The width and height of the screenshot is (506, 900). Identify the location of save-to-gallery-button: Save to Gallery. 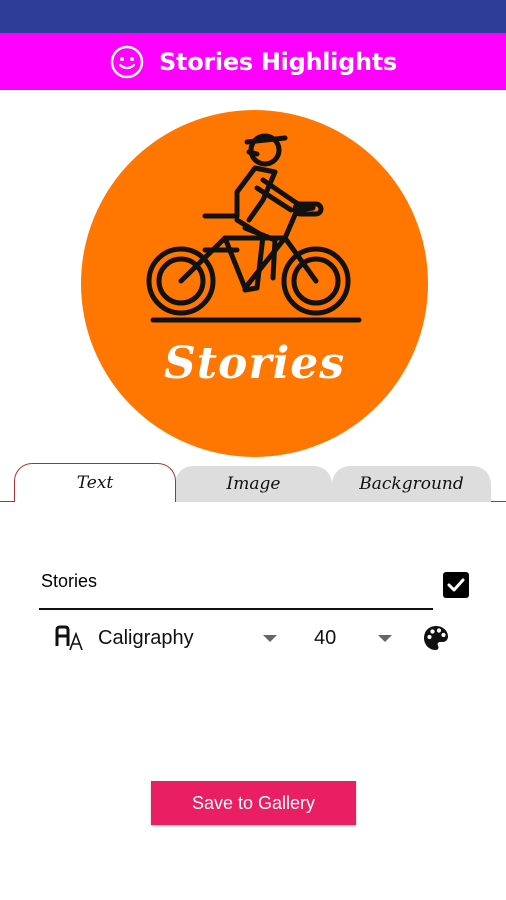
(253, 803).